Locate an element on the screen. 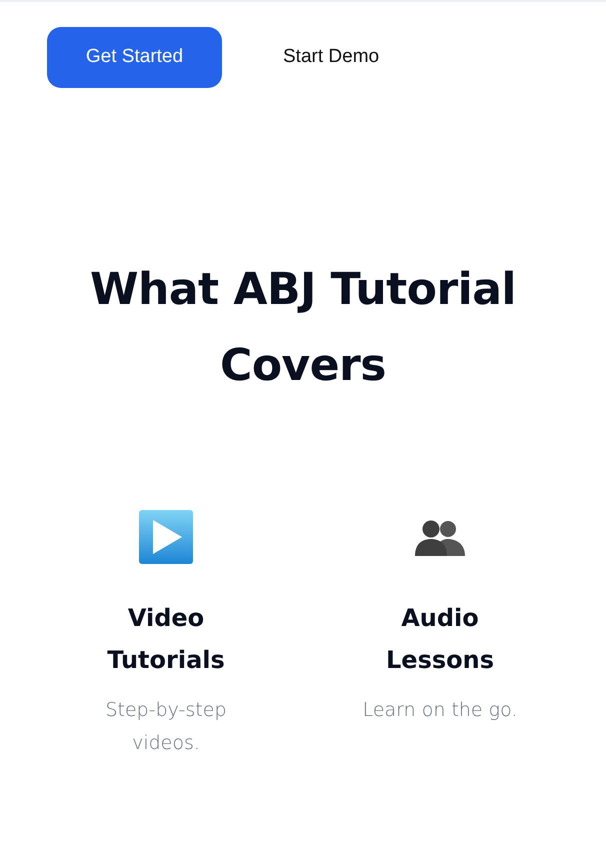  section-heading: What ABJ Tutorial Covers is located at coordinates (303, 328).